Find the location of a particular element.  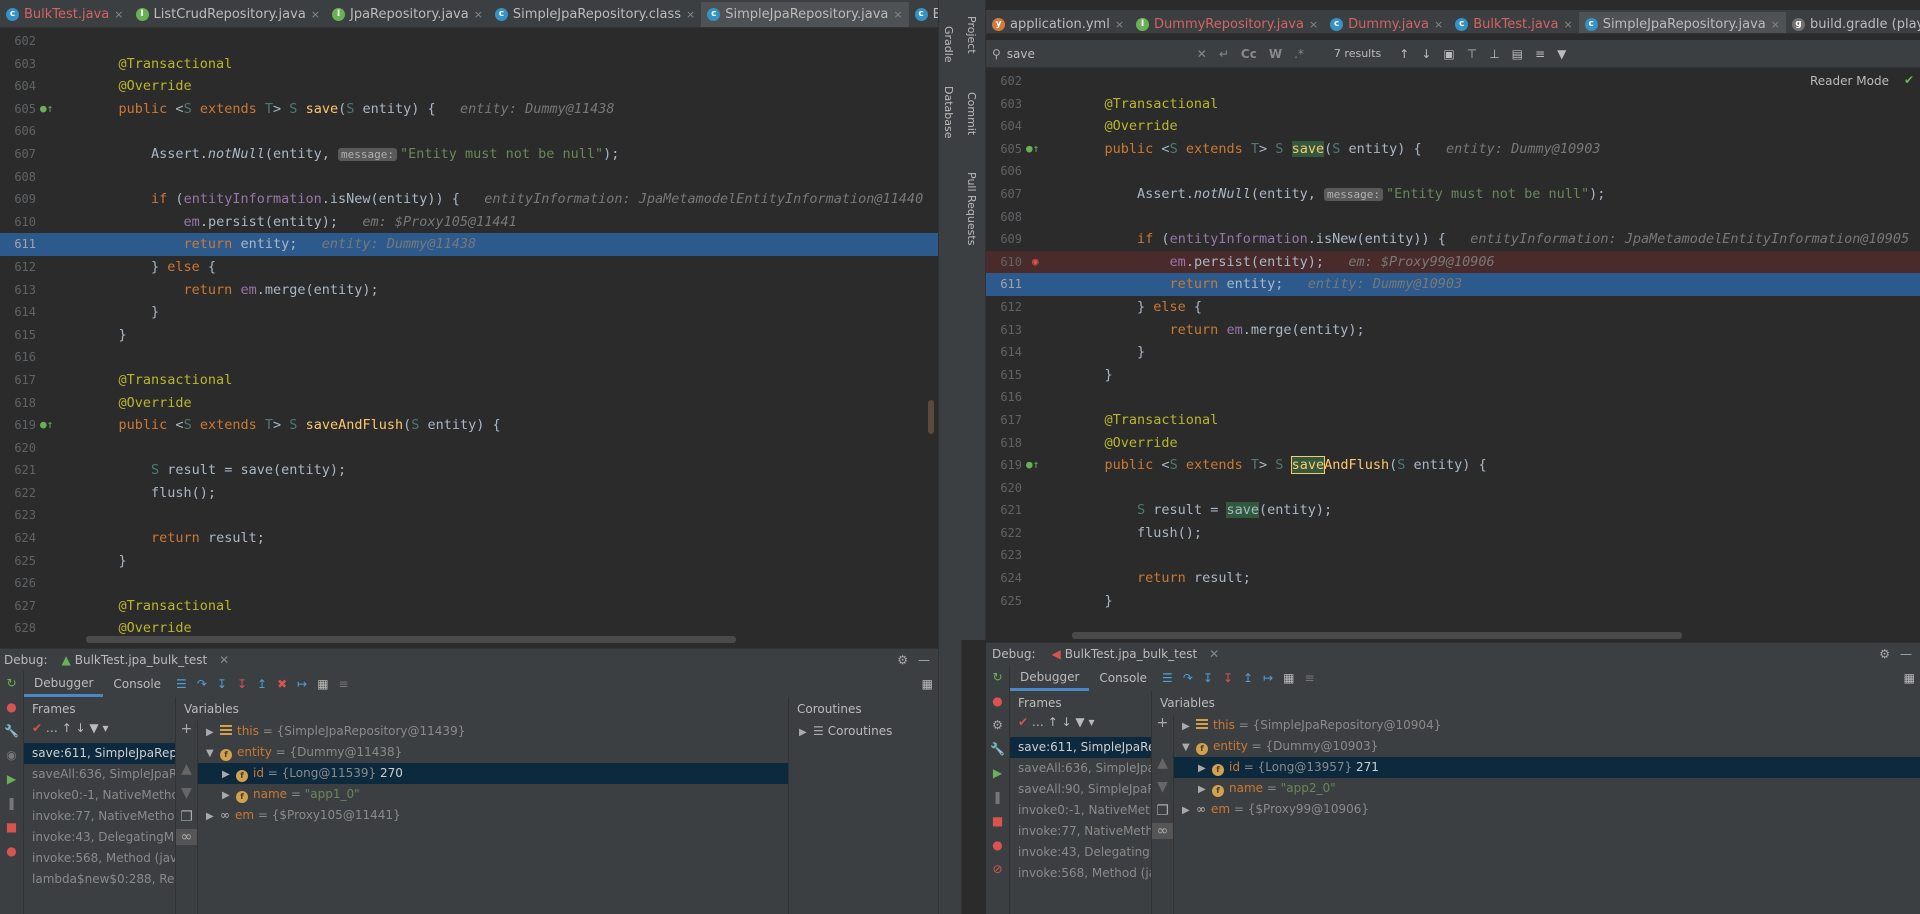

line-number: 626 is located at coordinates (18, 583).